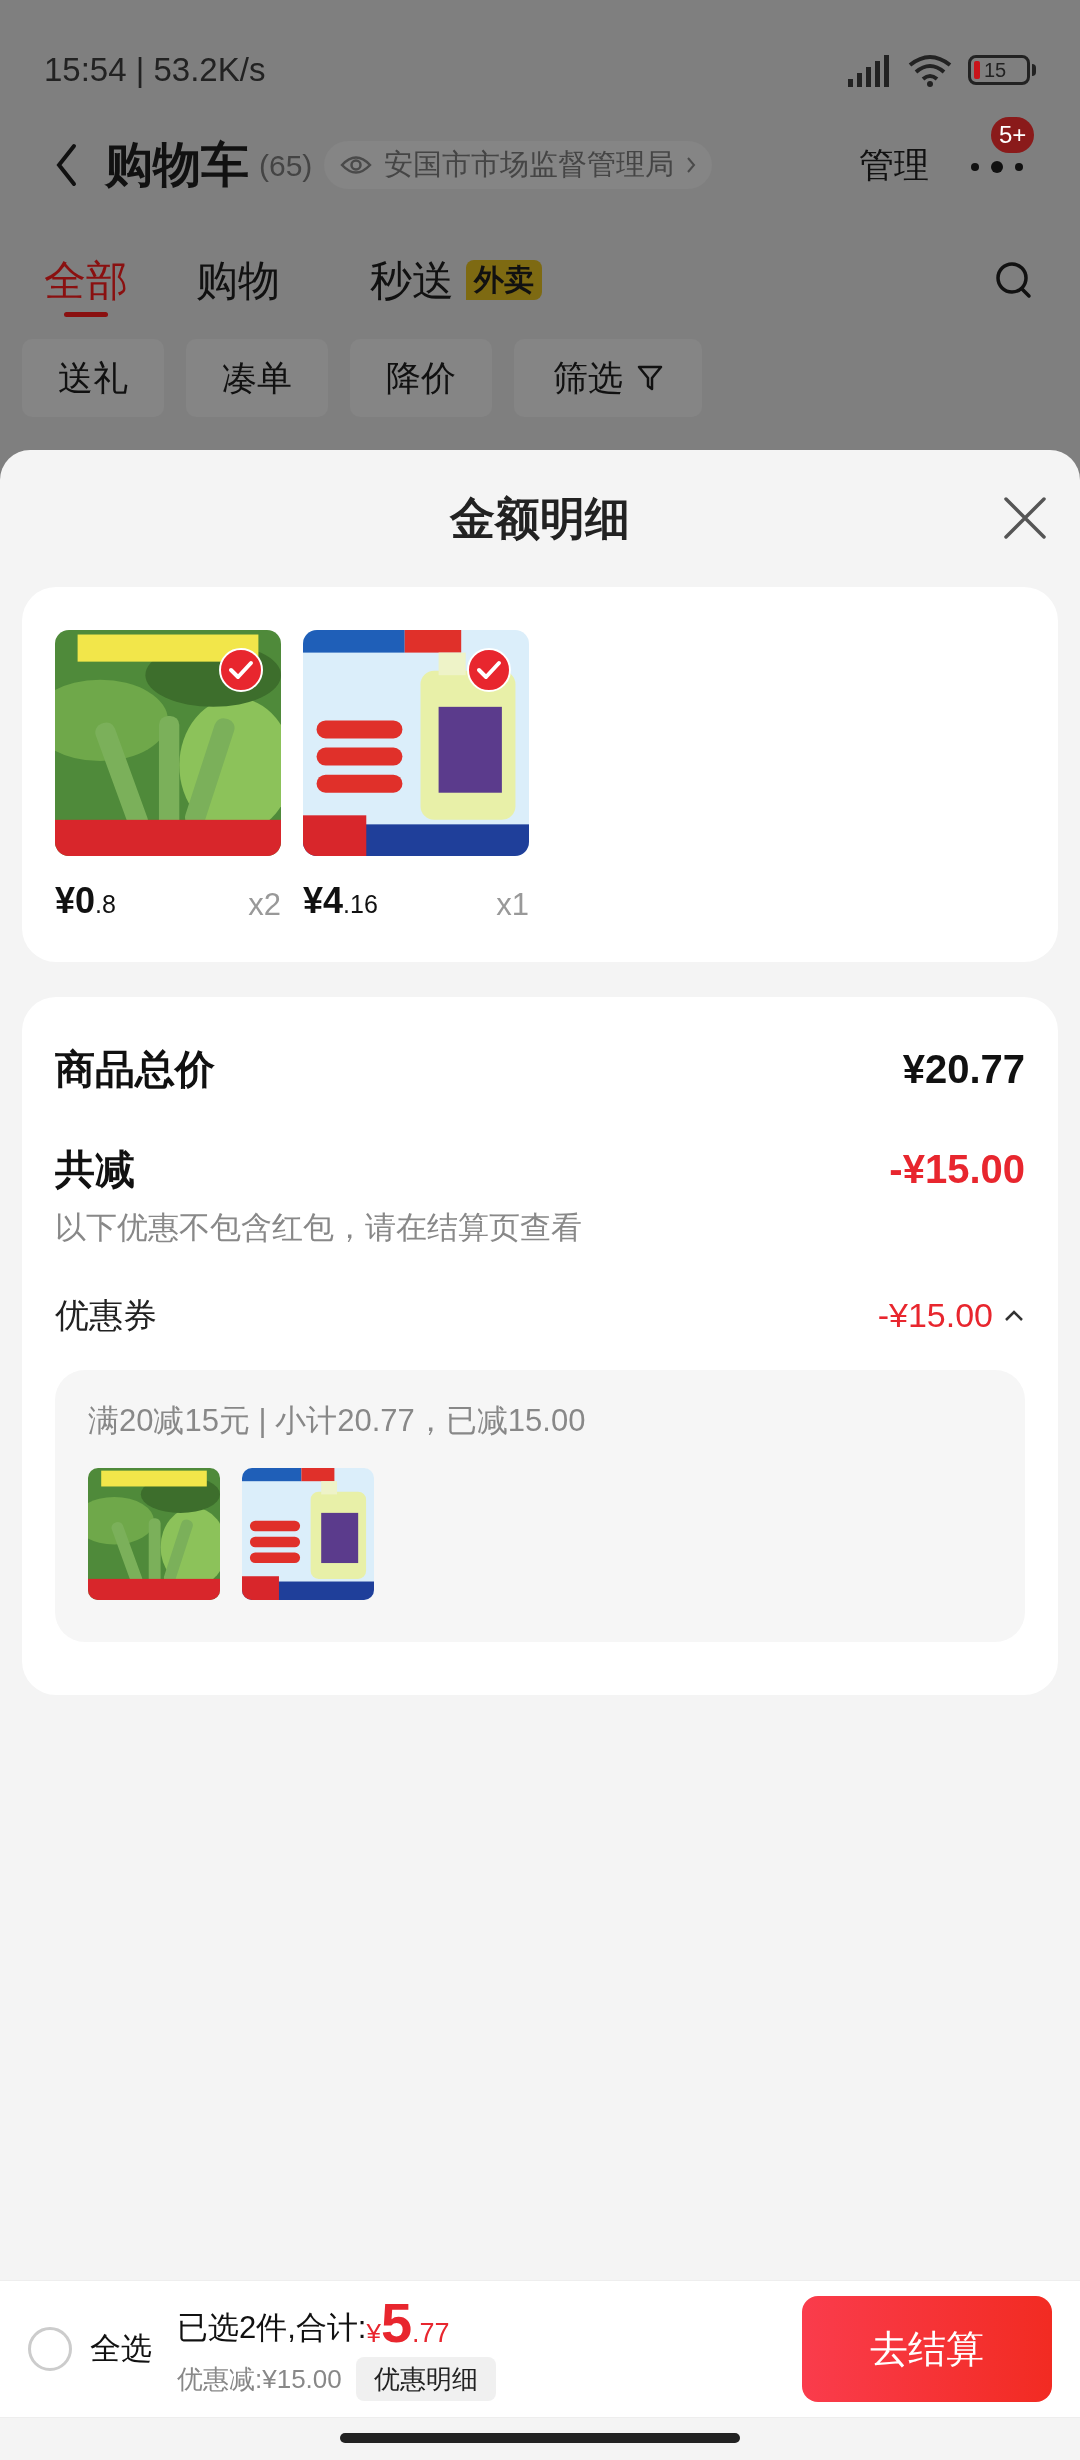 This screenshot has width=1080, height=2460. What do you see at coordinates (177, 165) in the screenshot?
I see `page-title: 购物车` at bounding box center [177, 165].